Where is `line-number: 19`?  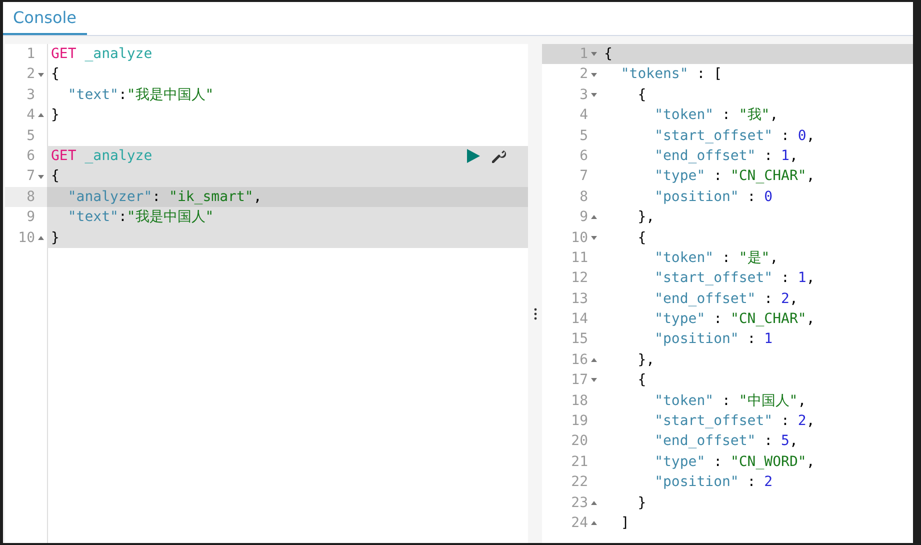
line-number: 19 is located at coordinates (579, 422).